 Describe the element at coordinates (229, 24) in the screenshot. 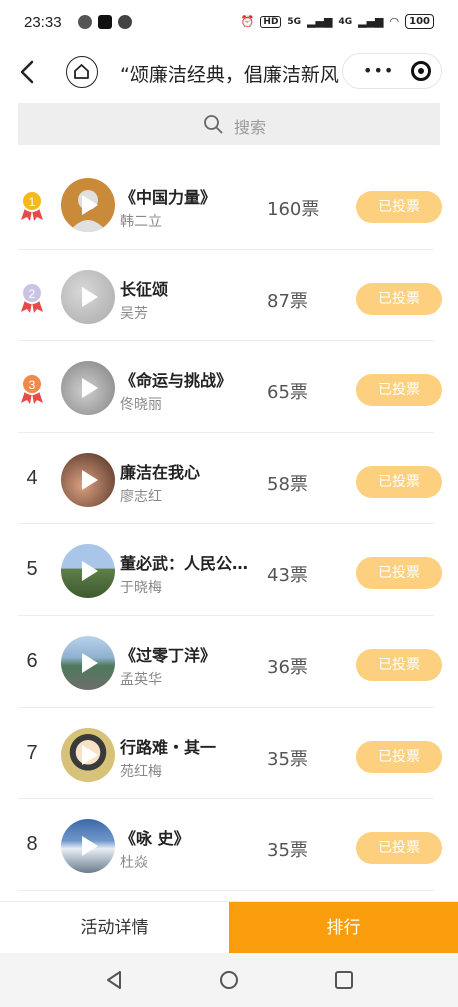

I see `status-bar: 23:33 ⏰ HD 5G ▂▄▆ 4G ▂▄▆ ◠ 100` at that location.